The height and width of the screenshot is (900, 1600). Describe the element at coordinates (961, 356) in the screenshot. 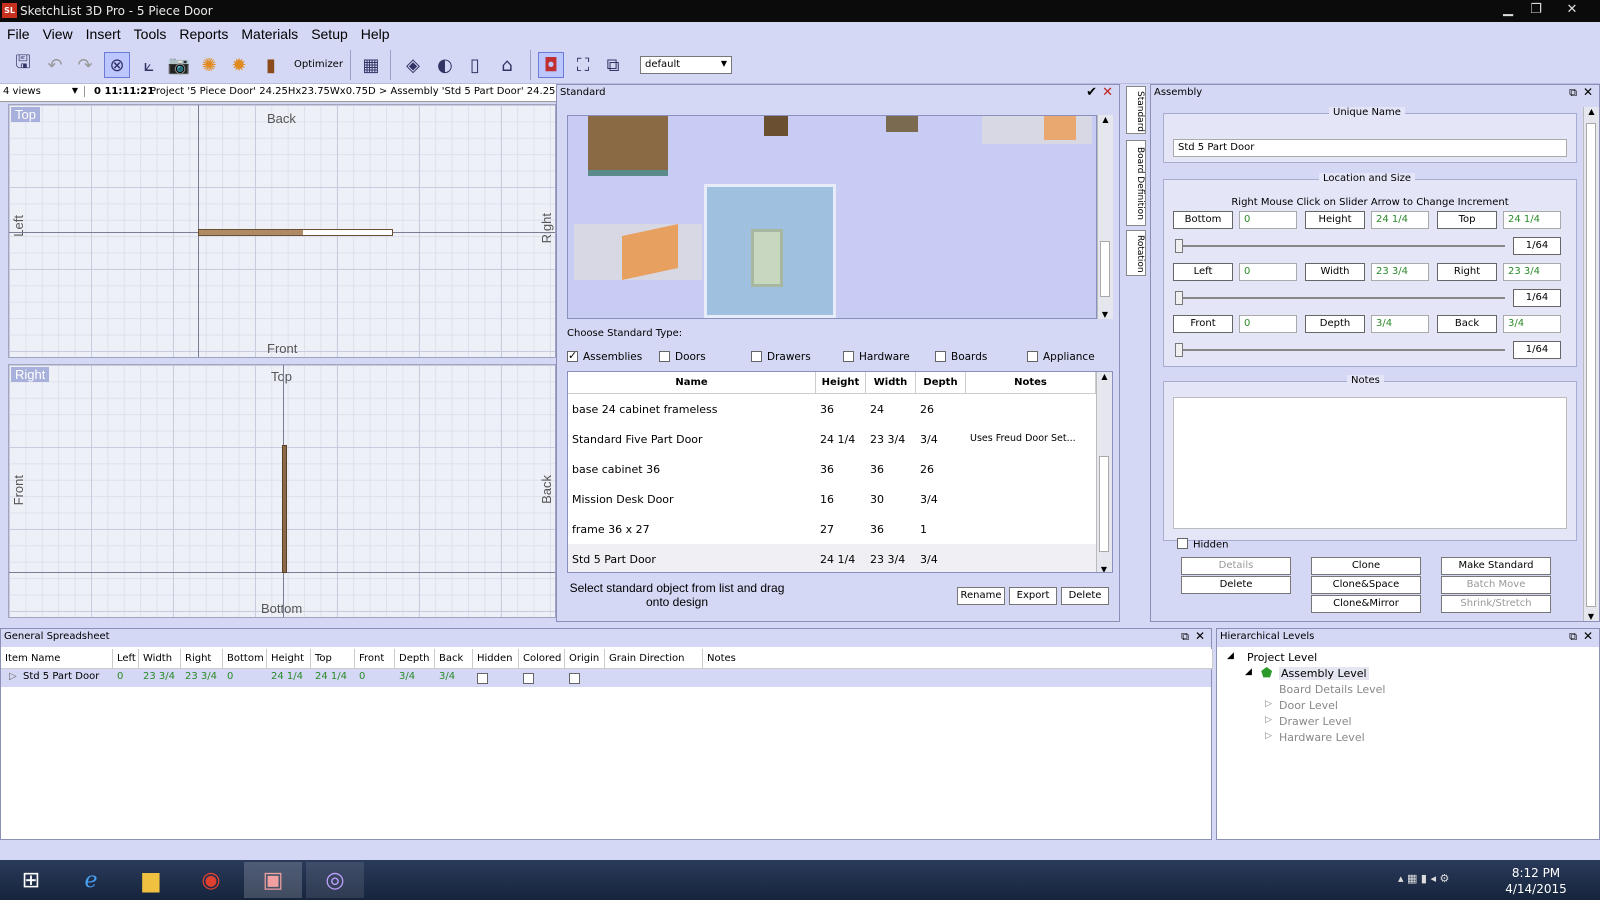

I see `type-boards: Boards` at that location.